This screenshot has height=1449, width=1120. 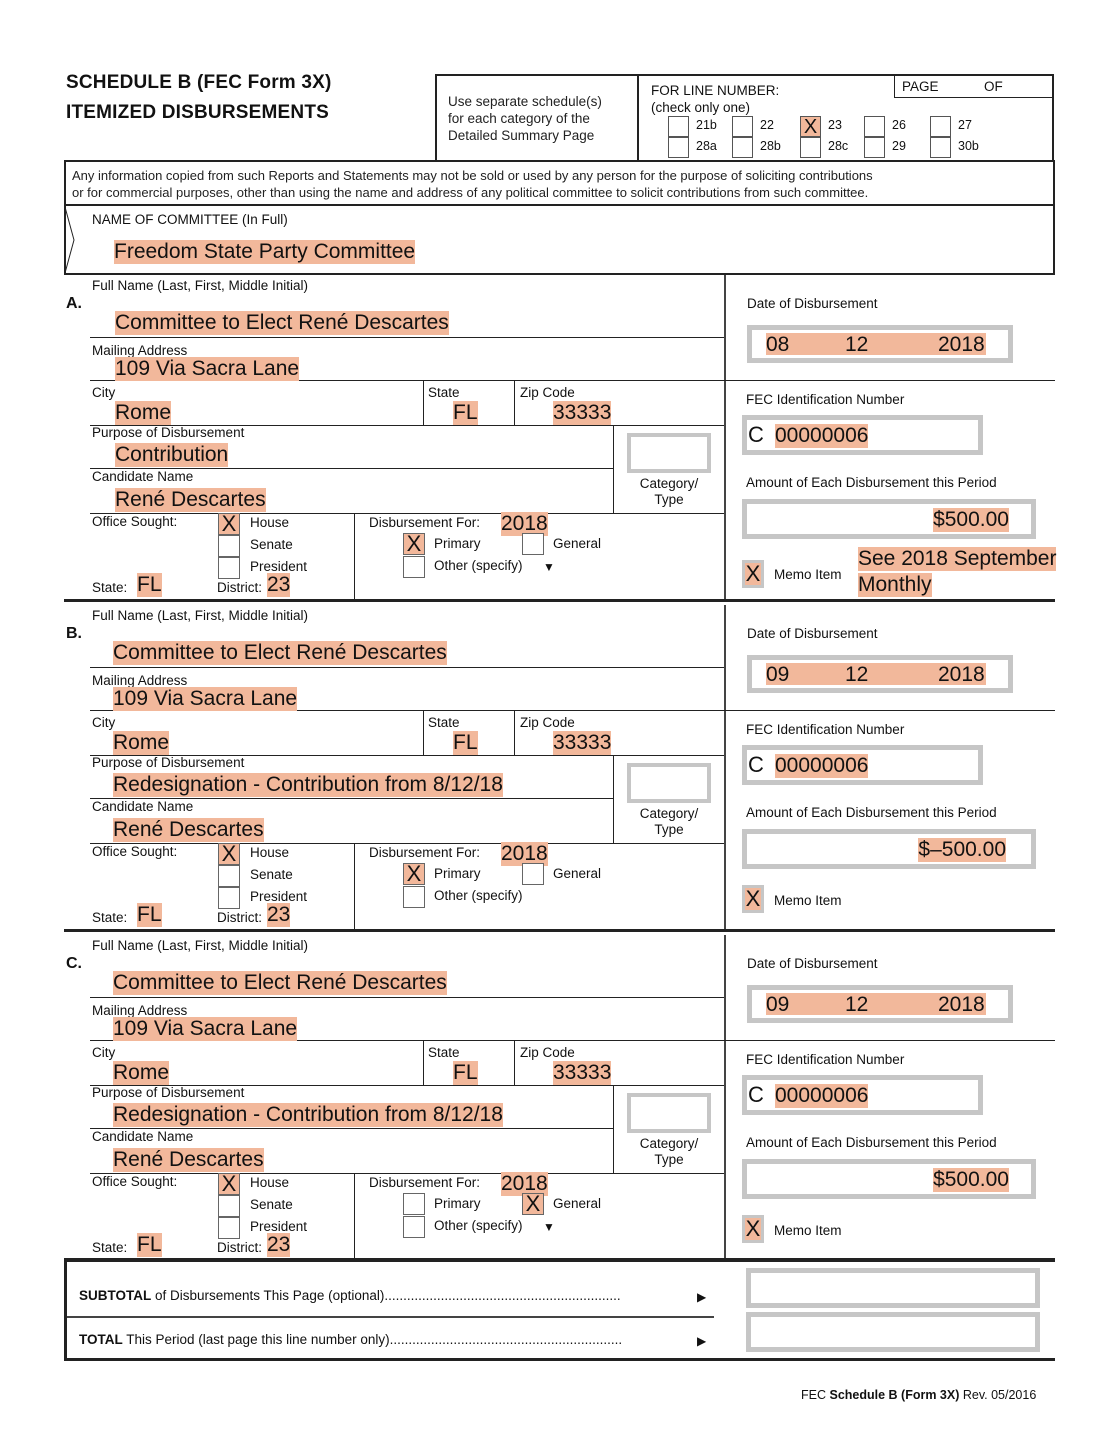 I want to click on other-label: Other (specify), so click(x=478, y=565).